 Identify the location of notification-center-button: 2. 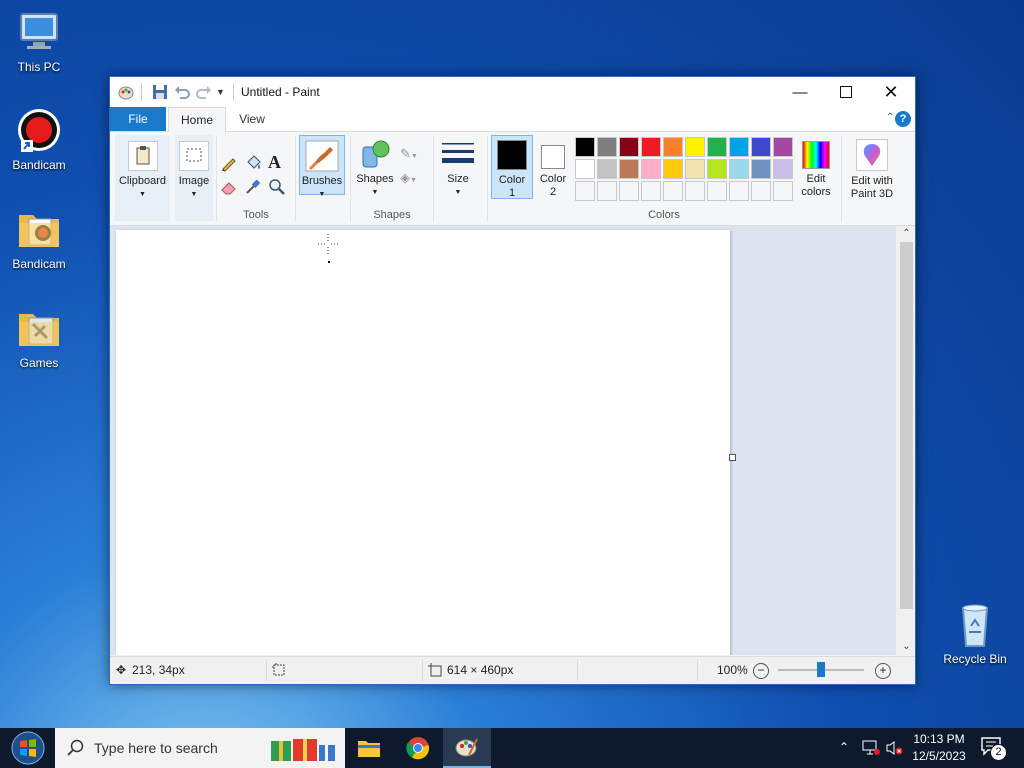
(994, 748).